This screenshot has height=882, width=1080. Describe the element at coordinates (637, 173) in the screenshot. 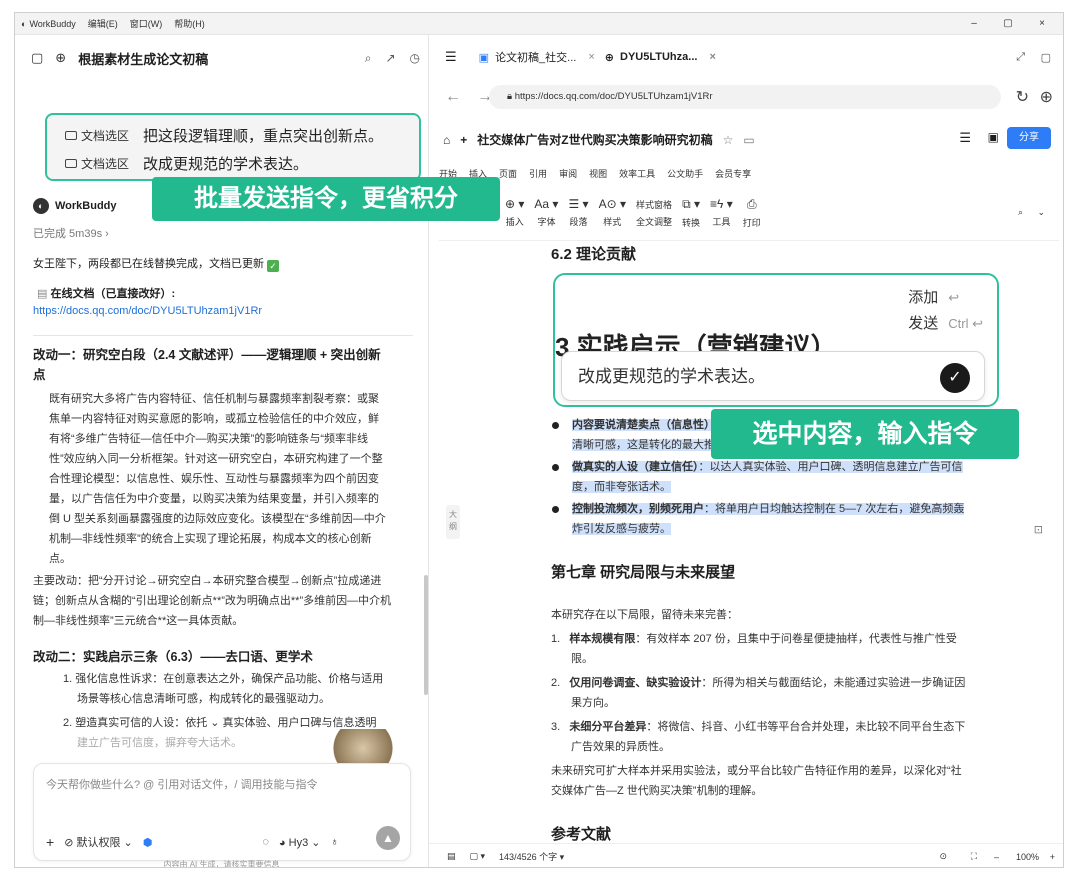

I see `menu-efficiency: 效率工具` at that location.